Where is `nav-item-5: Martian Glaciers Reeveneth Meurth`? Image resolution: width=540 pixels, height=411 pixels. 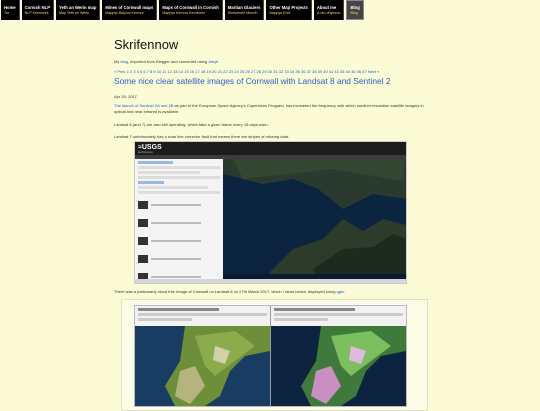
nav-item-5: Martian Glaciers Reeveneth Meurth is located at coordinates (244, 10).